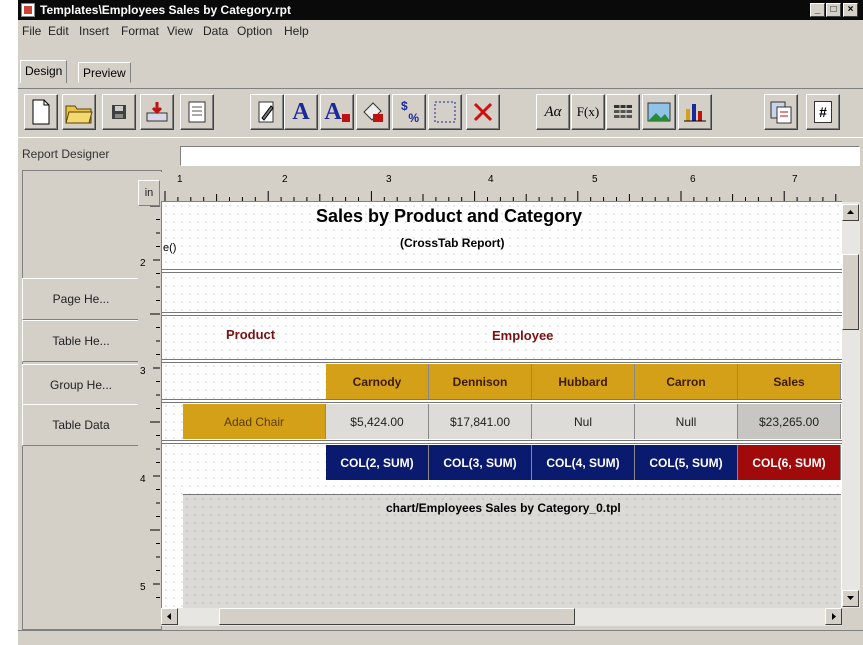  What do you see at coordinates (149, 406) in the screenshot?
I see `vertical-ruler: 2 3 4 5` at bounding box center [149, 406].